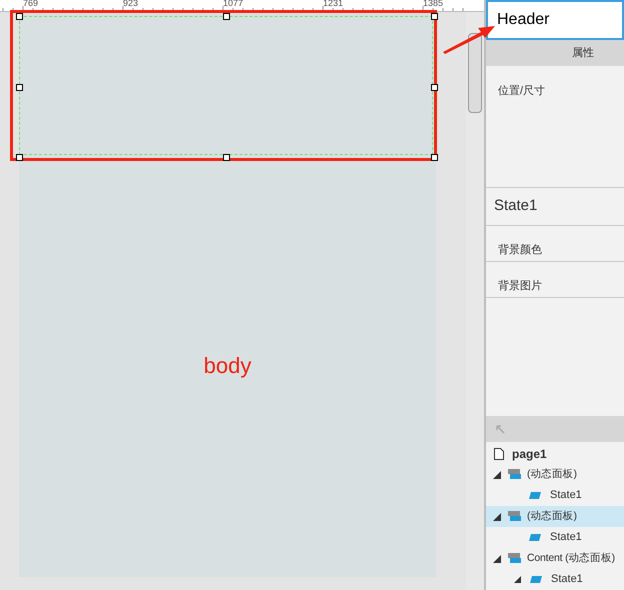  I want to click on outline-item: Content (动态面板), so click(555, 558).